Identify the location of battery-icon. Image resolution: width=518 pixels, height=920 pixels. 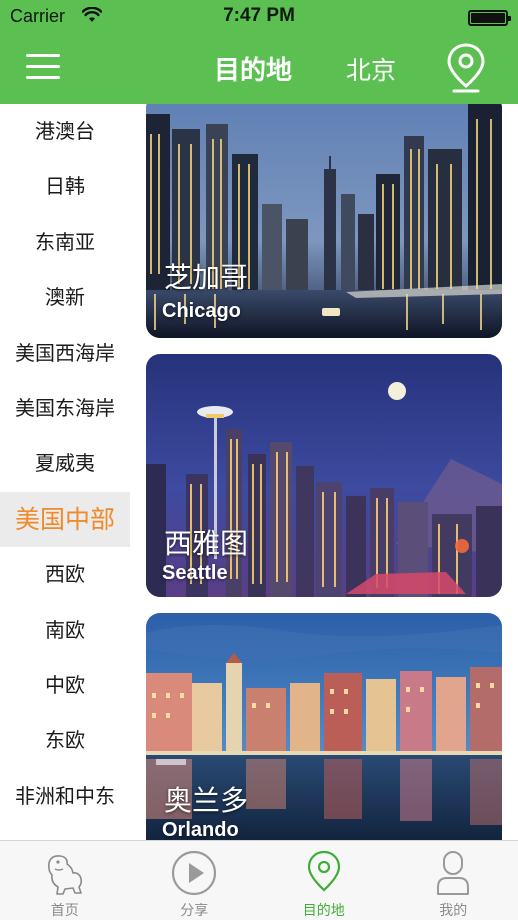
(489, 18).